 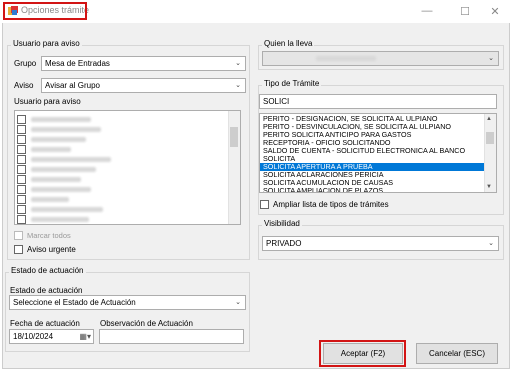 I want to click on aviso-select: Avisar al Grupo ⌄, so click(x=143, y=85).